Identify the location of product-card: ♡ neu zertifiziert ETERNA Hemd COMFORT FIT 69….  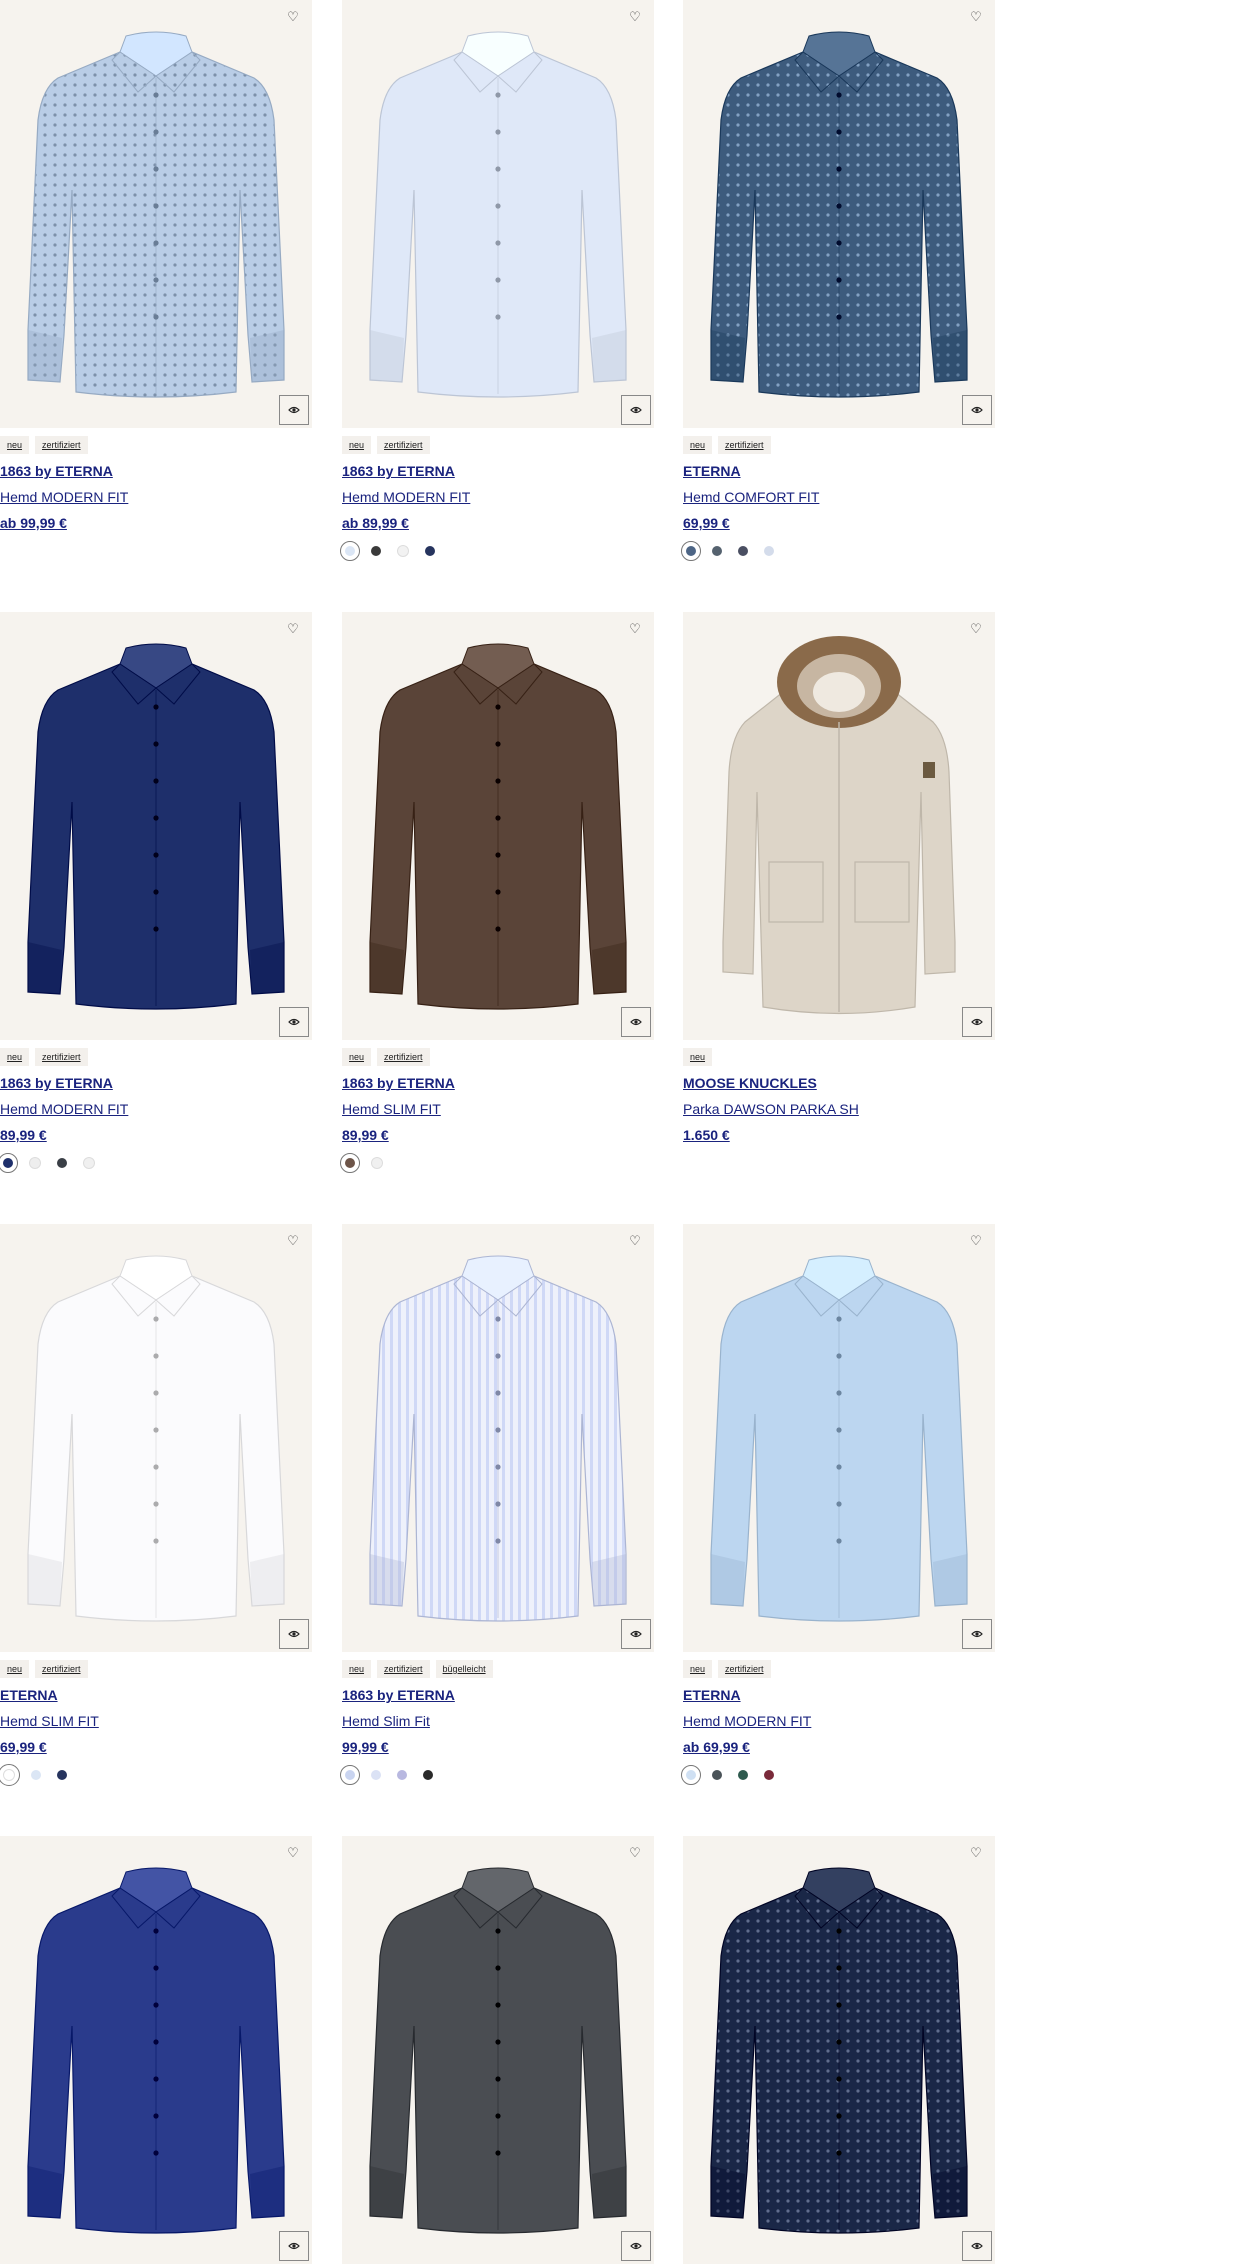
(838, 280).